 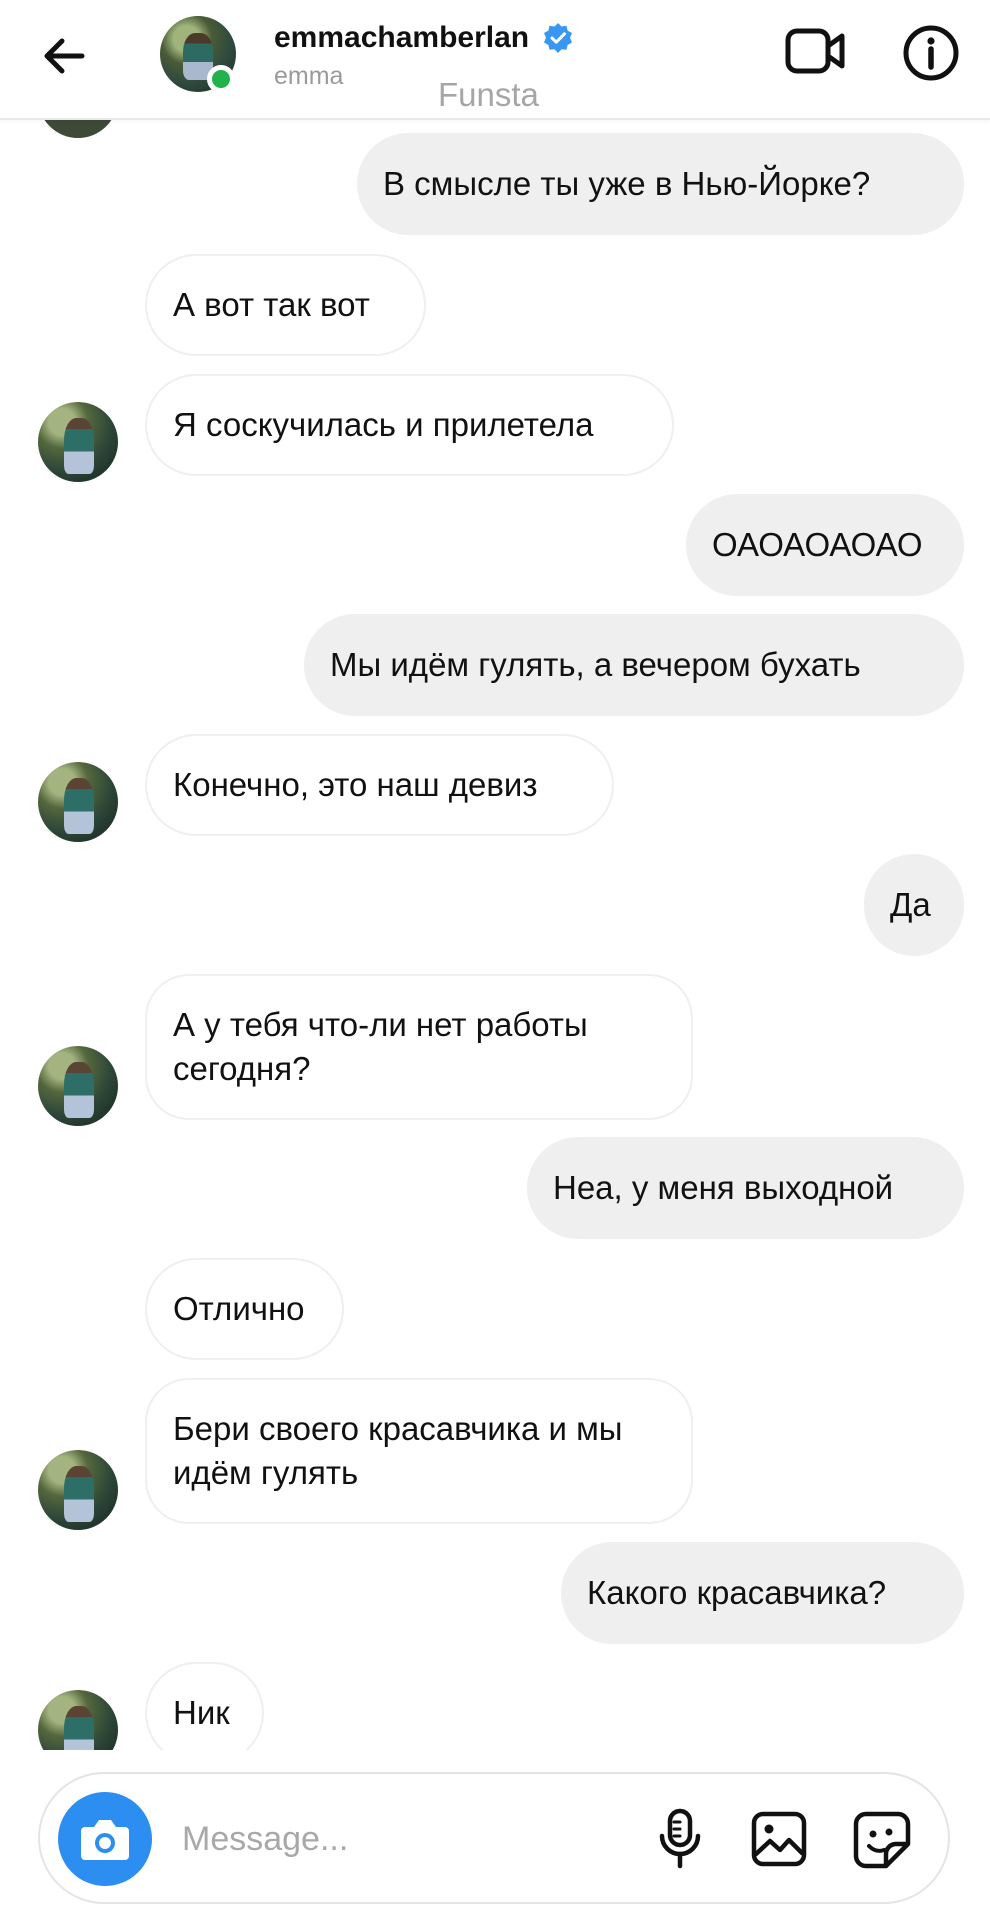 I want to click on message-input, so click(x=347, y=1839).